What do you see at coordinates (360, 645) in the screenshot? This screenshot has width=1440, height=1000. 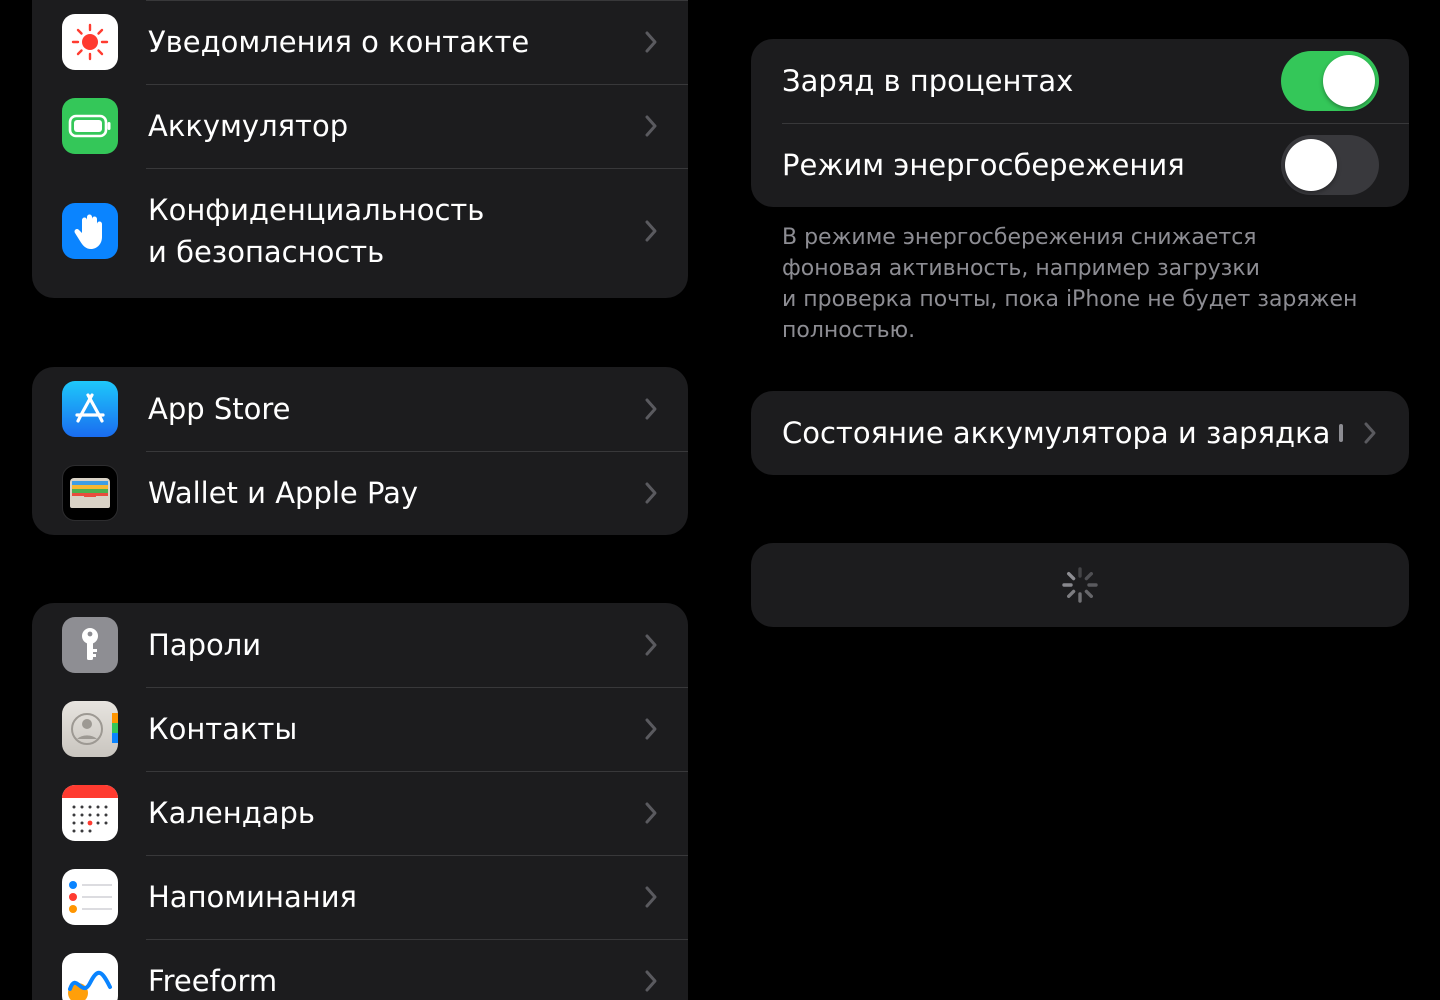 I see `sidebar-item-passwords: Пароли` at bounding box center [360, 645].